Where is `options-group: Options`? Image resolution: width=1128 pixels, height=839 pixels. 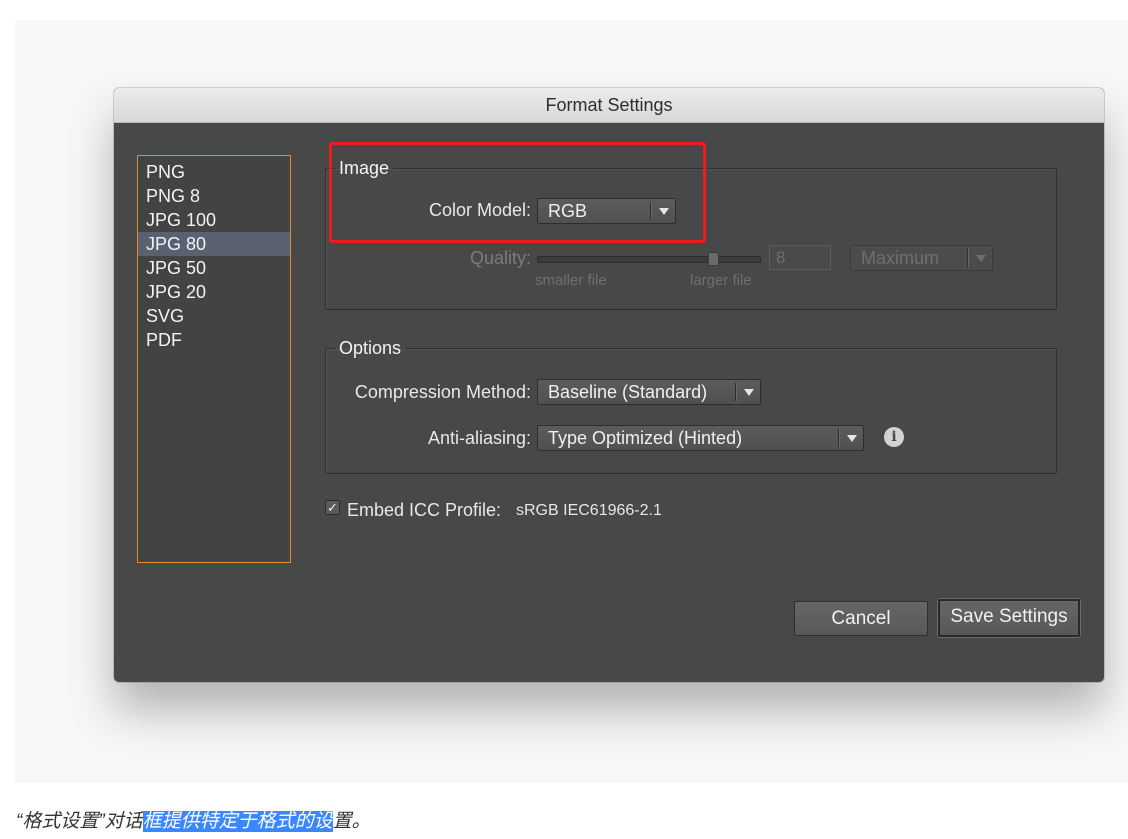 options-group: Options is located at coordinates (691, 406).